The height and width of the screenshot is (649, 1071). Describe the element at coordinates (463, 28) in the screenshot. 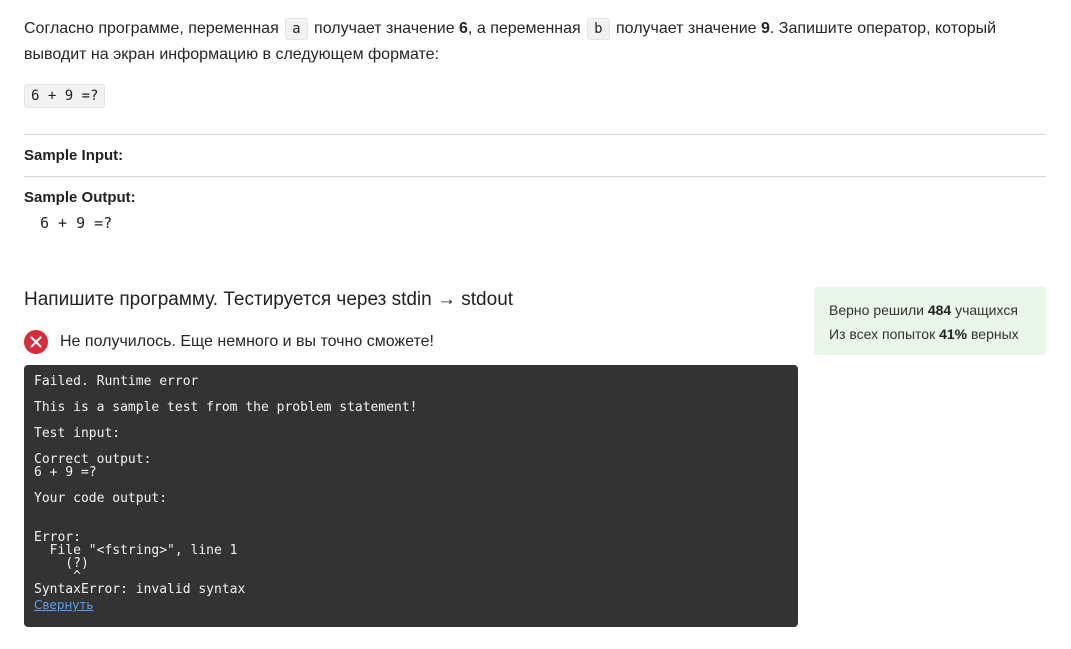

I see `value-a: 6` at that location.